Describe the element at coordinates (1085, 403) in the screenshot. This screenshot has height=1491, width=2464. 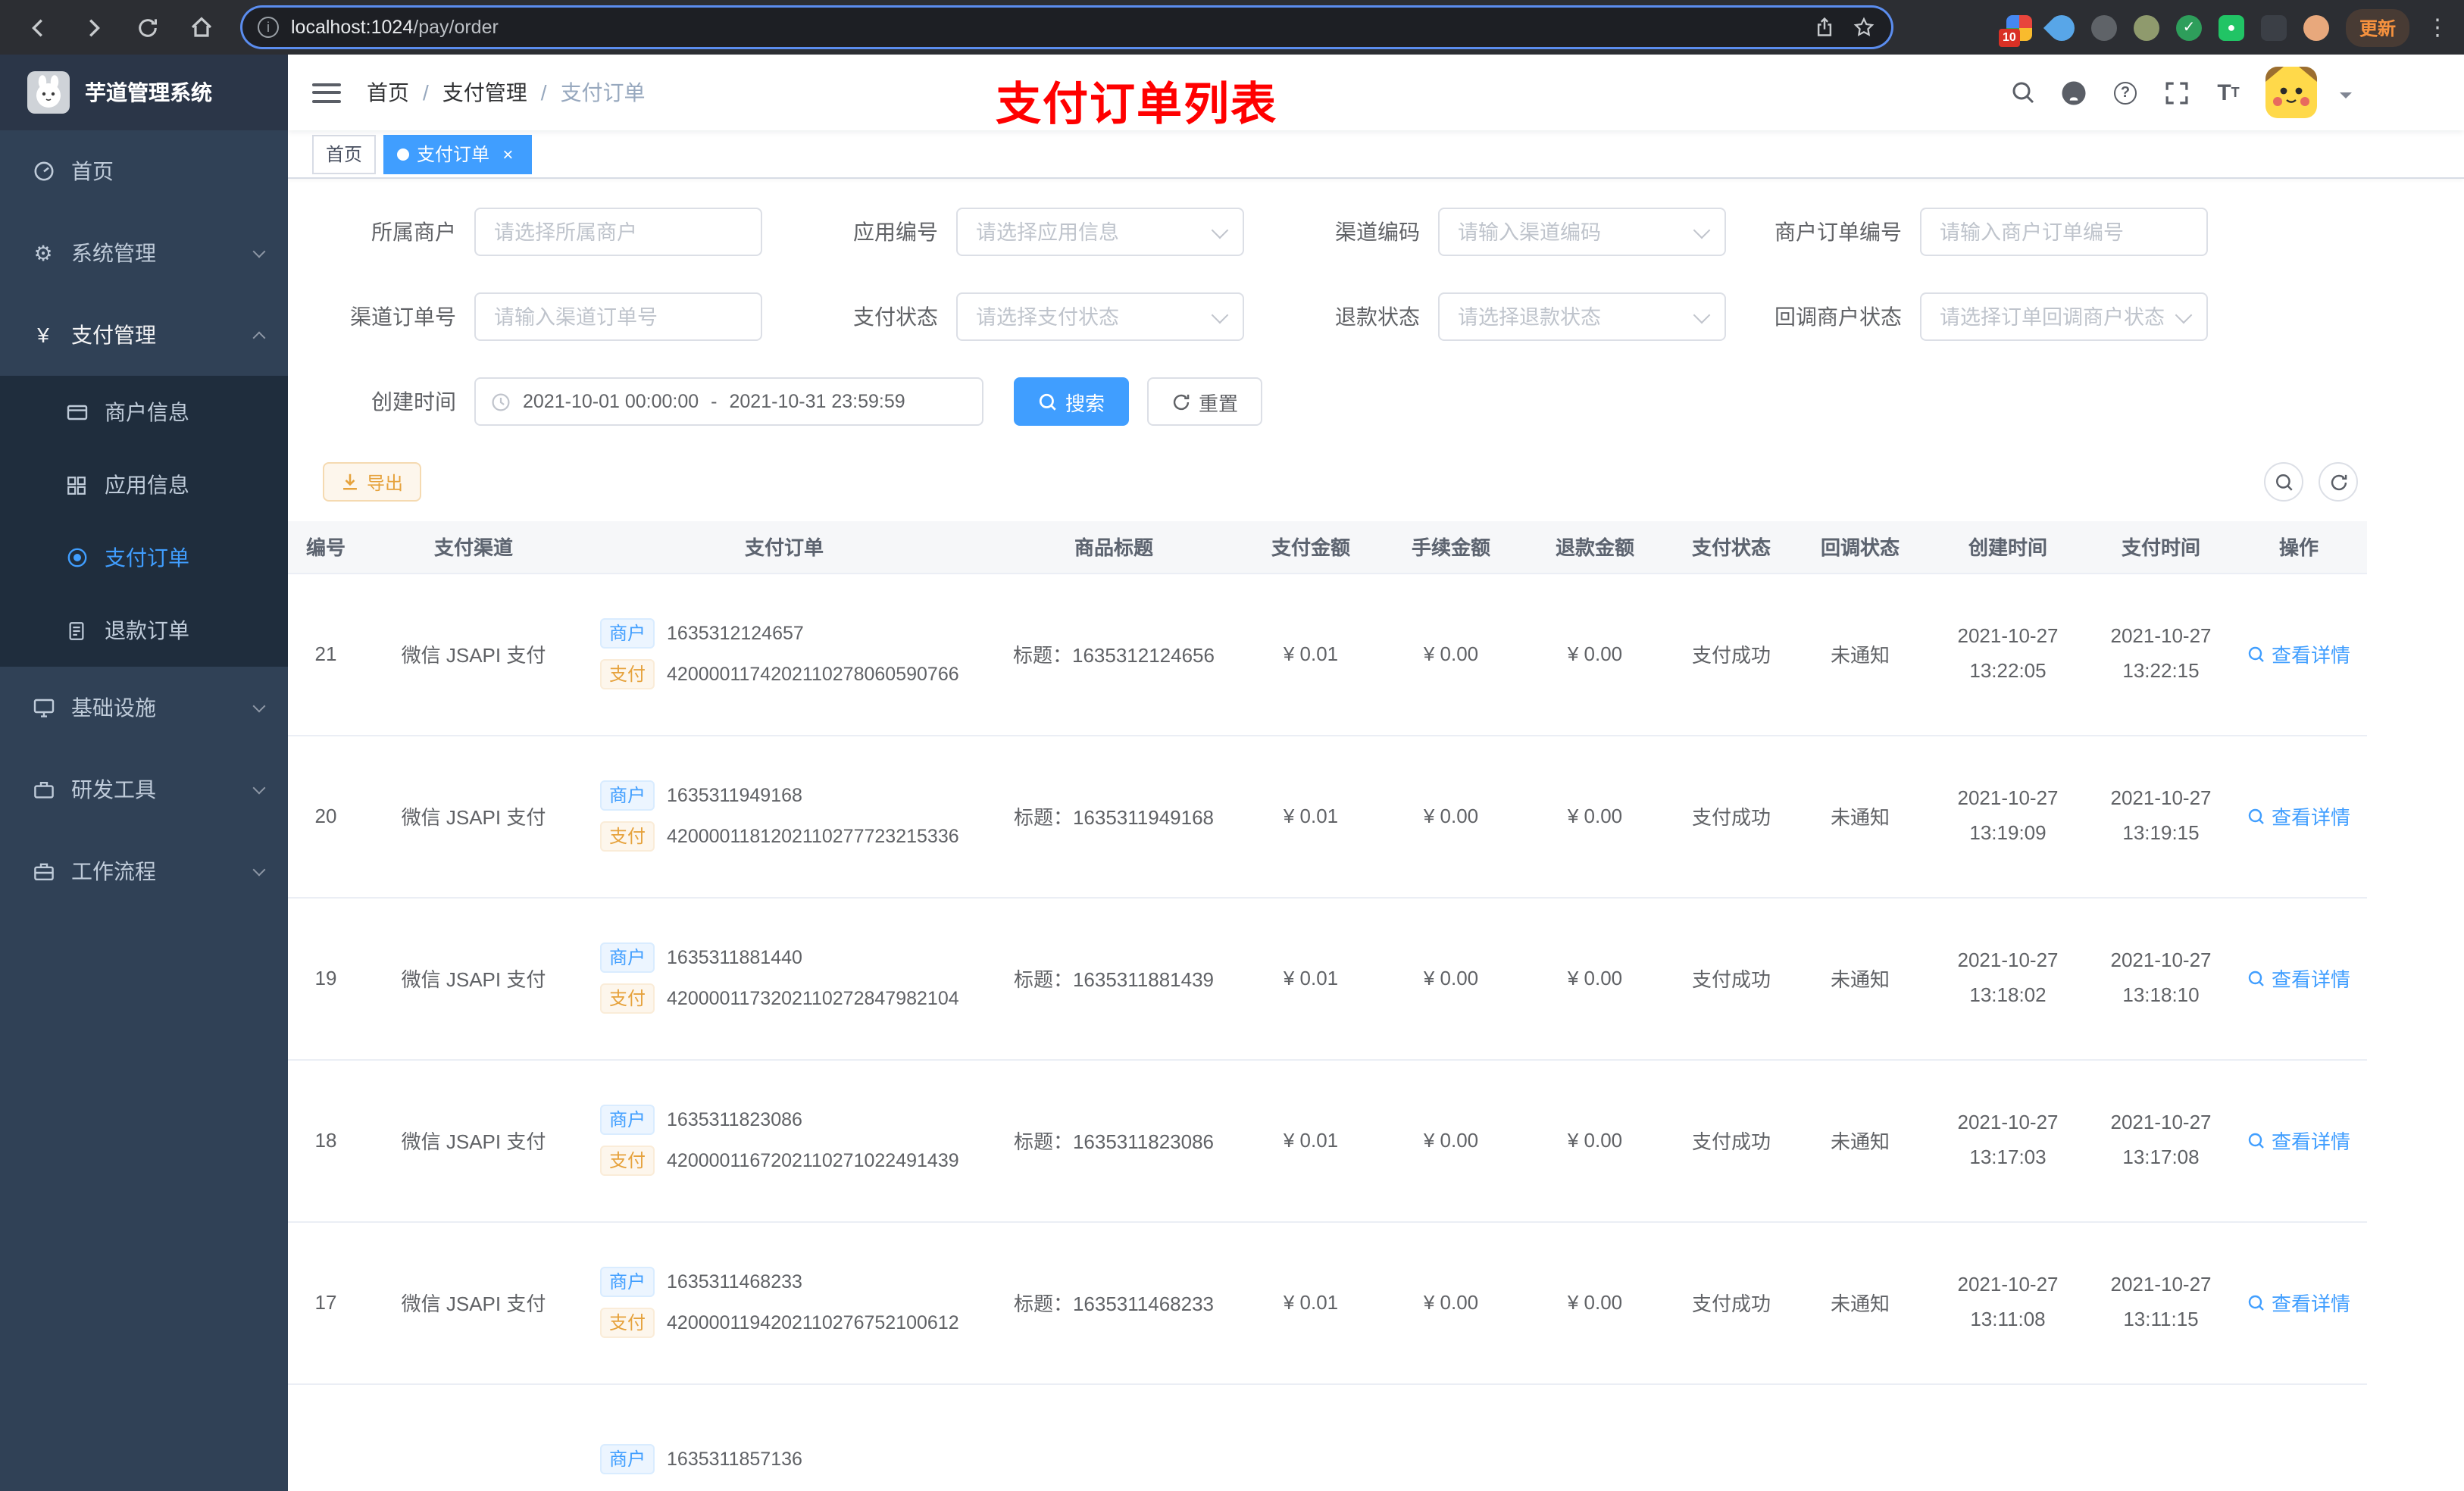
I see `search-button-label: 搜索` at that location.